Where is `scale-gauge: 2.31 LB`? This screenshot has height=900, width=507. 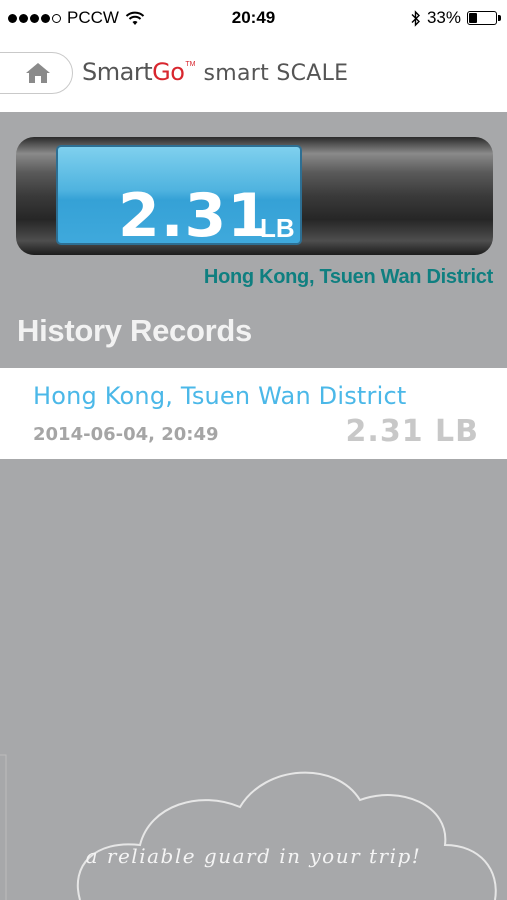
scale-gauge: 2.31 LB is located at coordinates (254, 196).